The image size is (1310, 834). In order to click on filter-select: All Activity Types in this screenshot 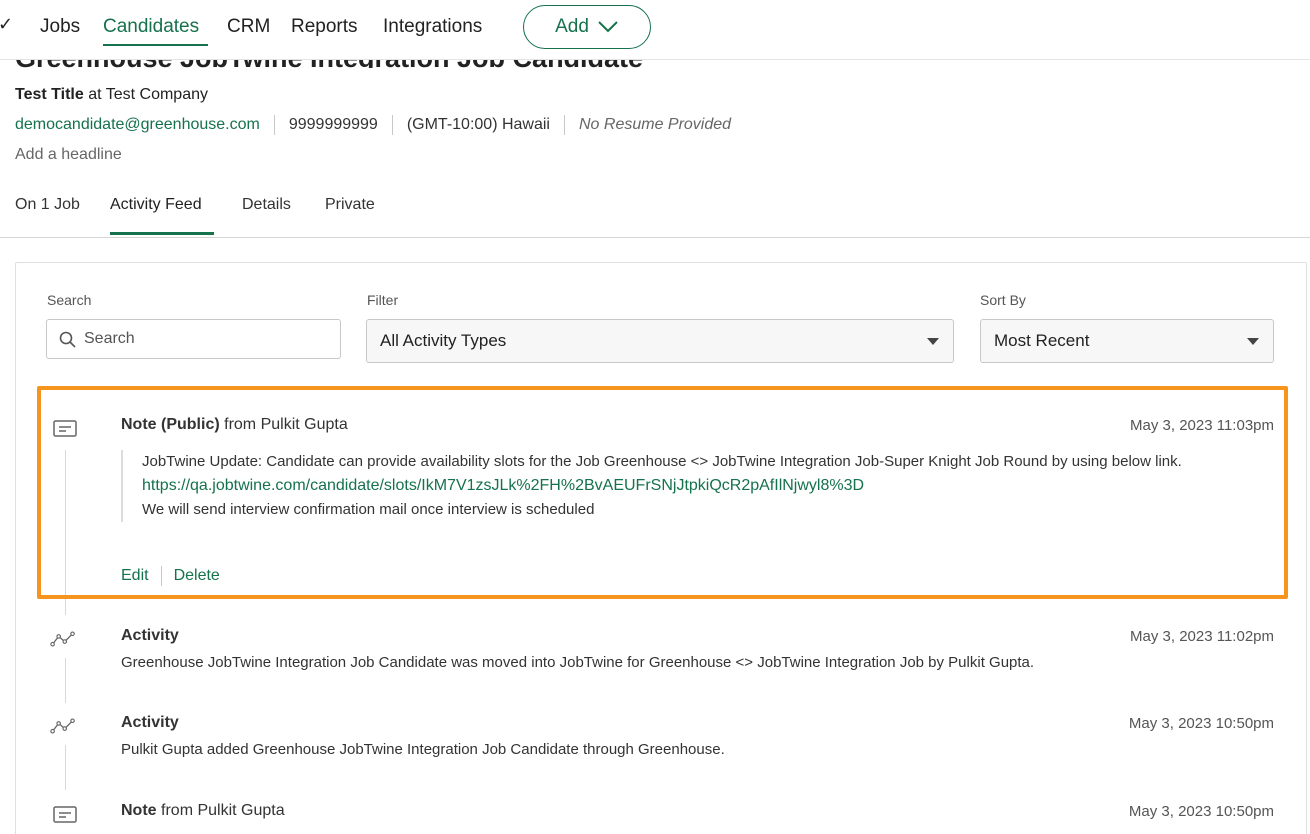, I will do `click(660, 341)`.